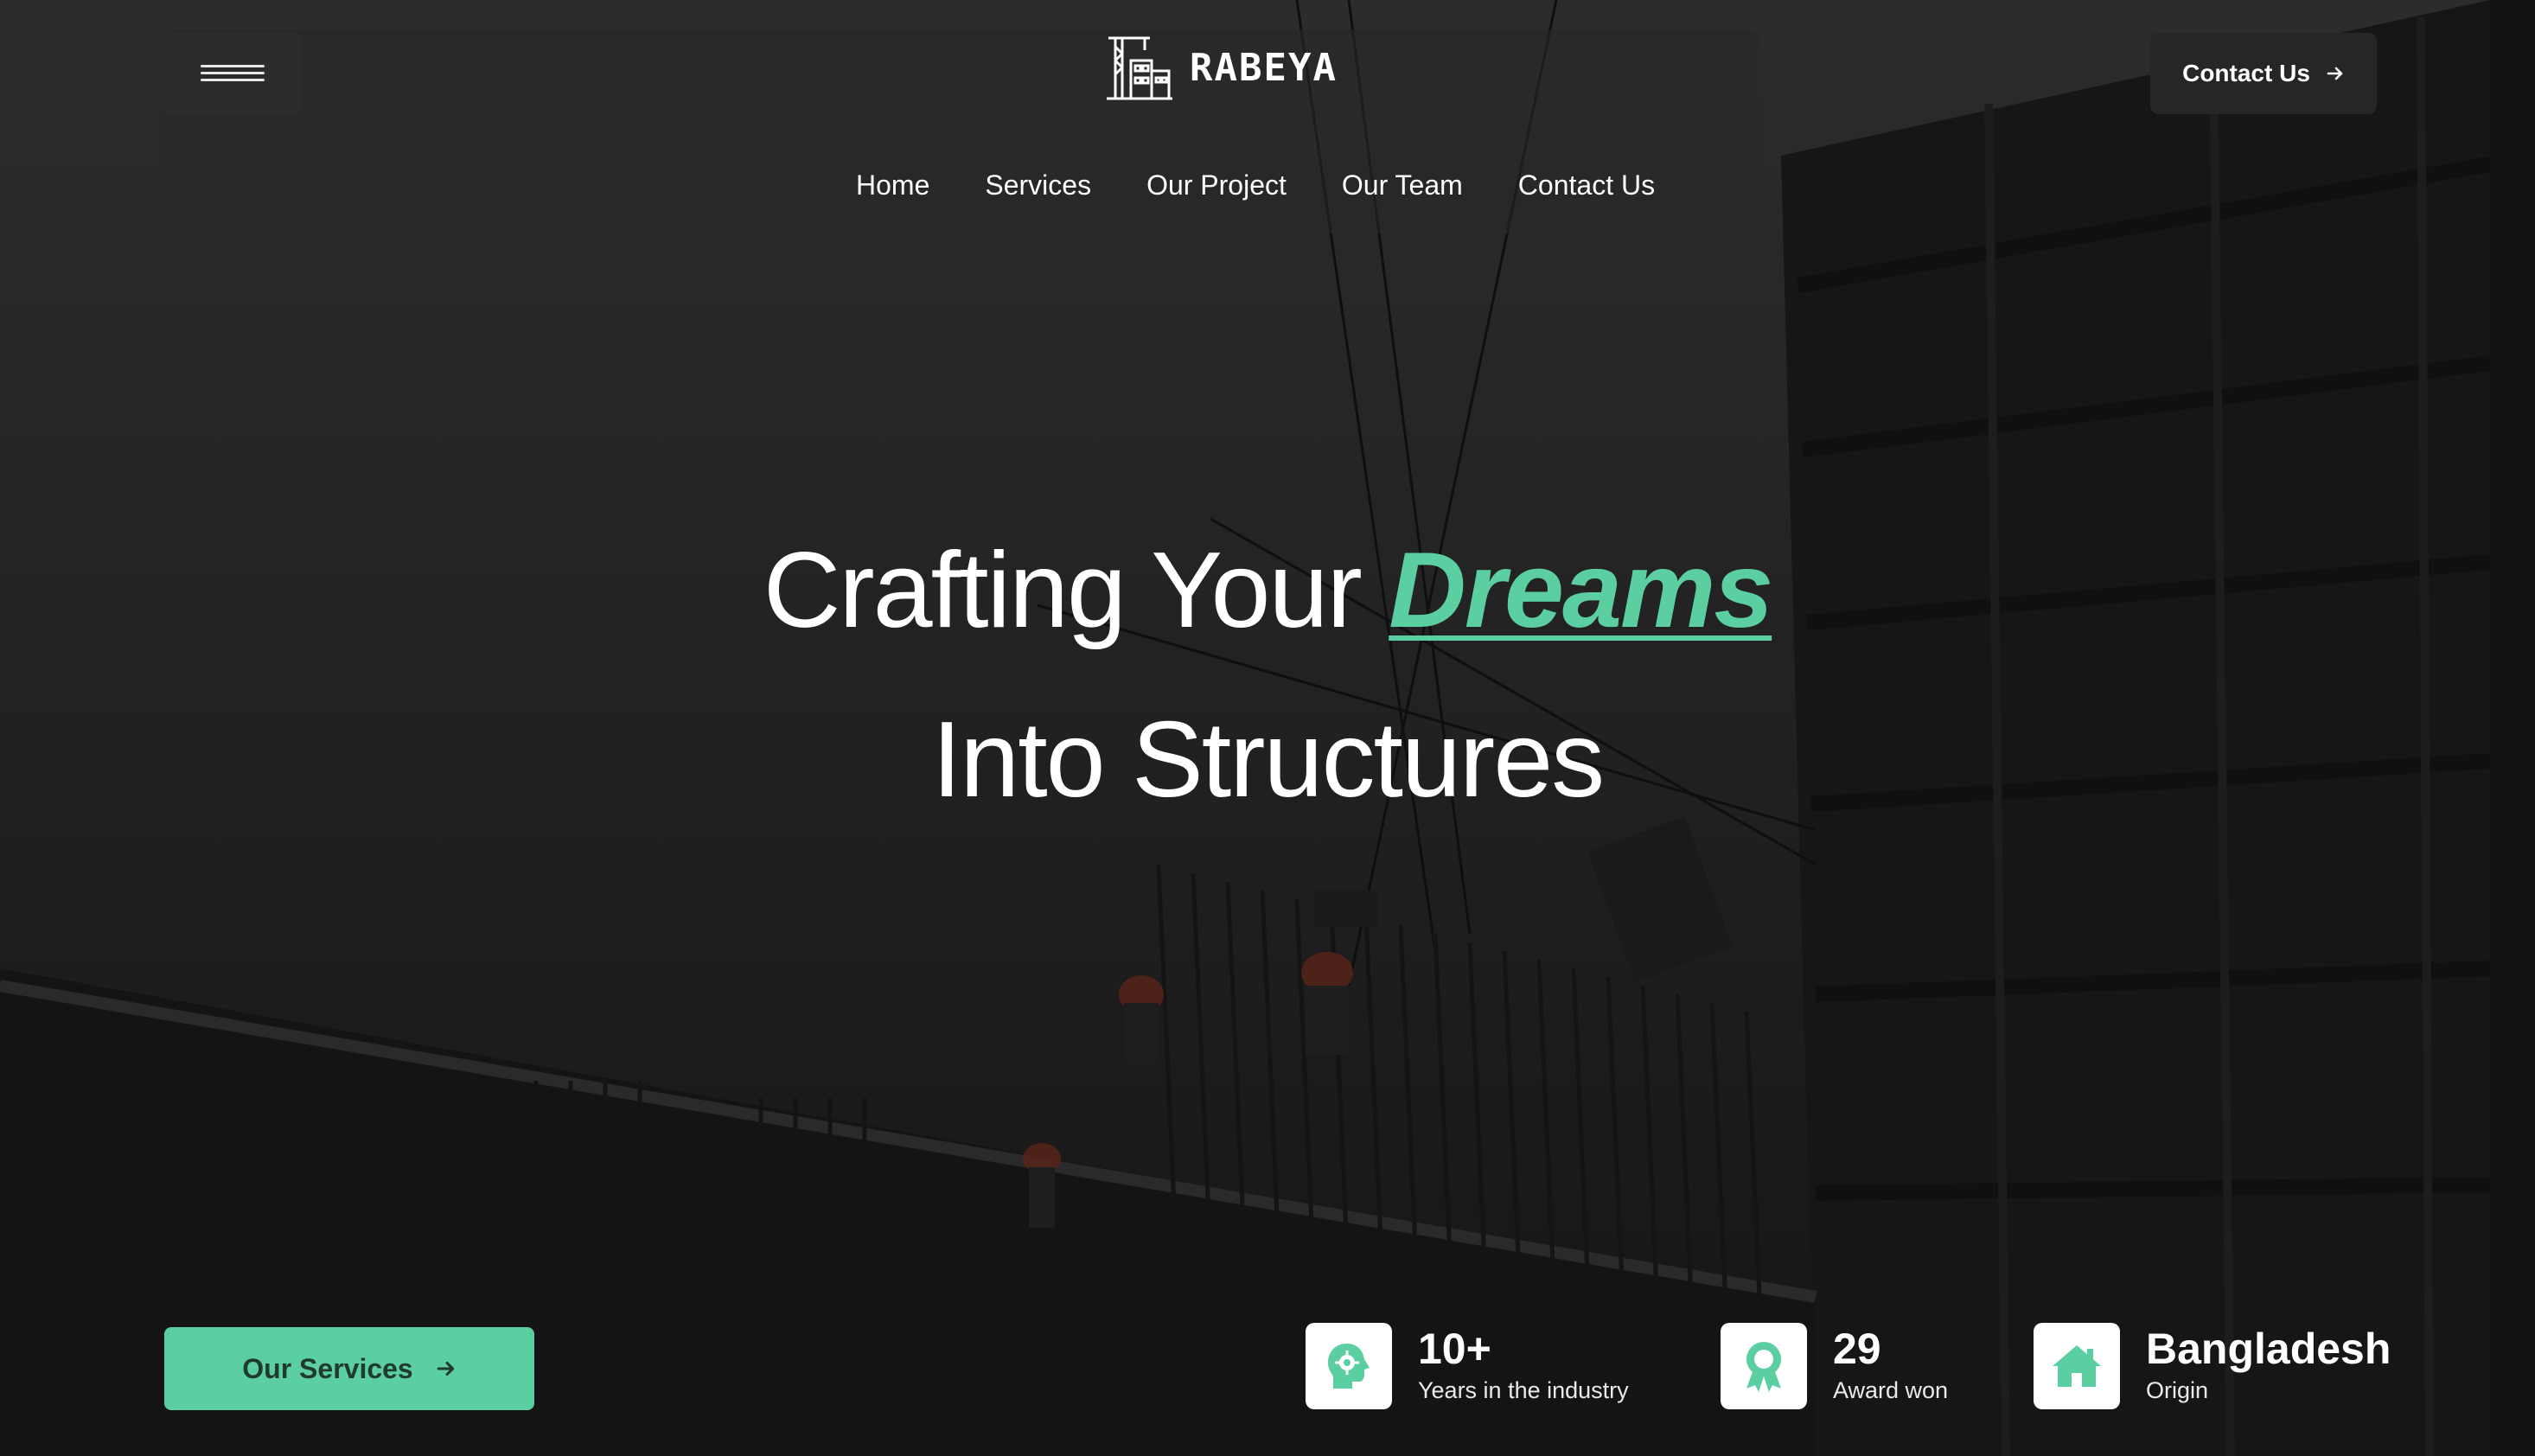 The width and height of the screenshot is (2535, 1456). I want to click on hero-accent-word: Dreams, so click(1581, 591).